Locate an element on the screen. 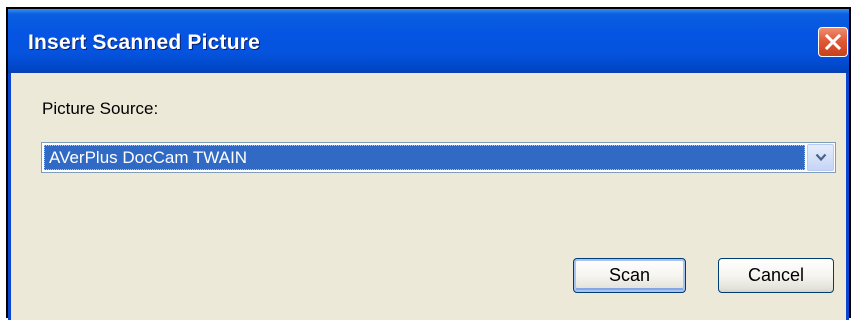  chevron-down-icon is located at coordinates (820, 157).